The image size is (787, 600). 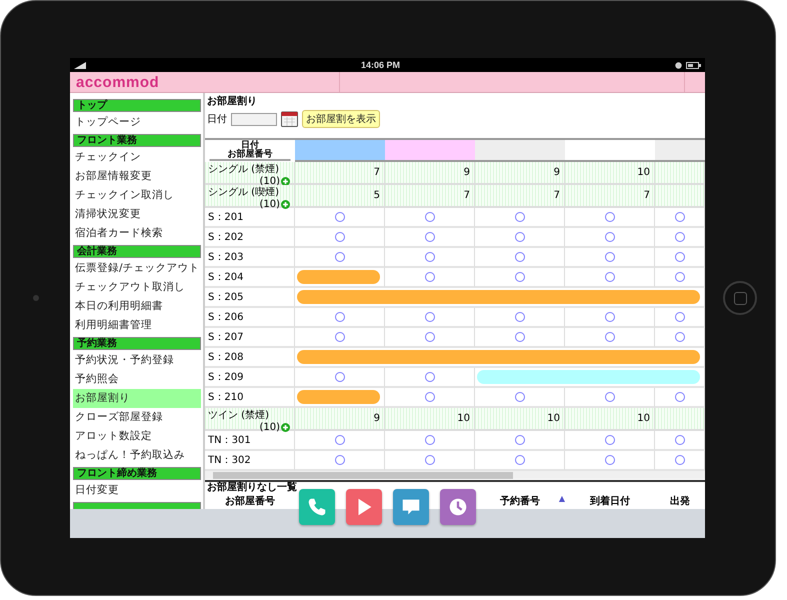 I want to click on column-header: 予約番号, so click(x=520, y=501).